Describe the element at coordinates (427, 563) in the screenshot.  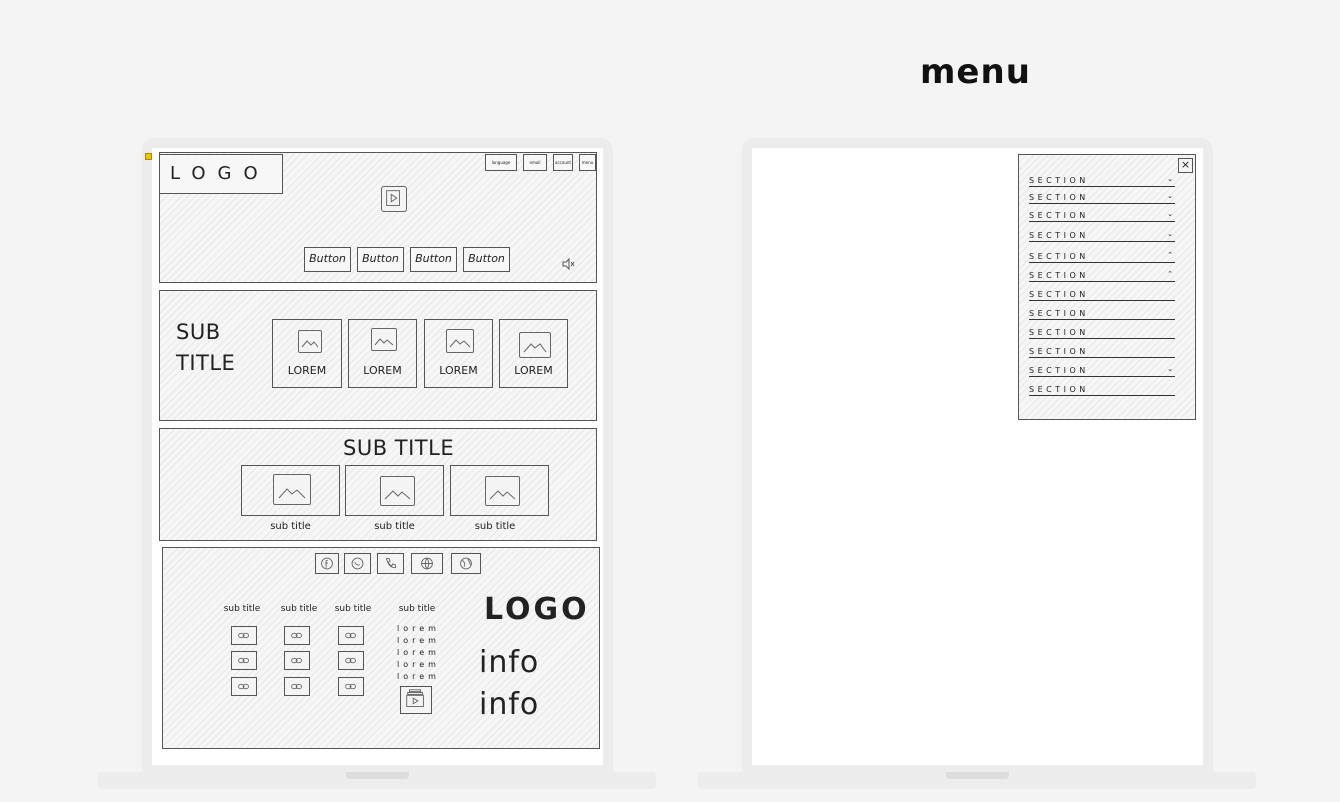
I see `globe-icon` at that location.